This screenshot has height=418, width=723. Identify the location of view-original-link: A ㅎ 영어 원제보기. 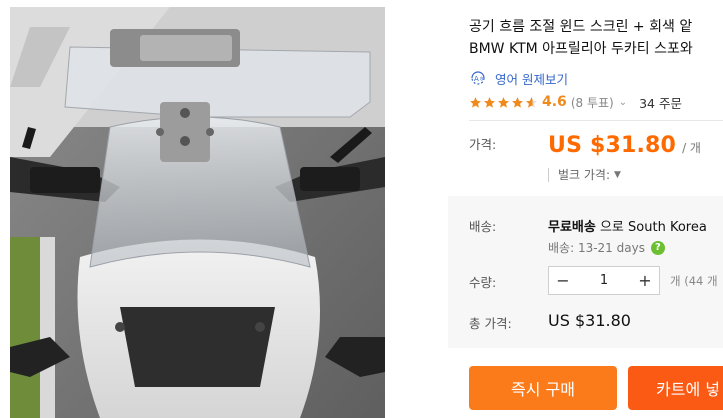
(518, 78).